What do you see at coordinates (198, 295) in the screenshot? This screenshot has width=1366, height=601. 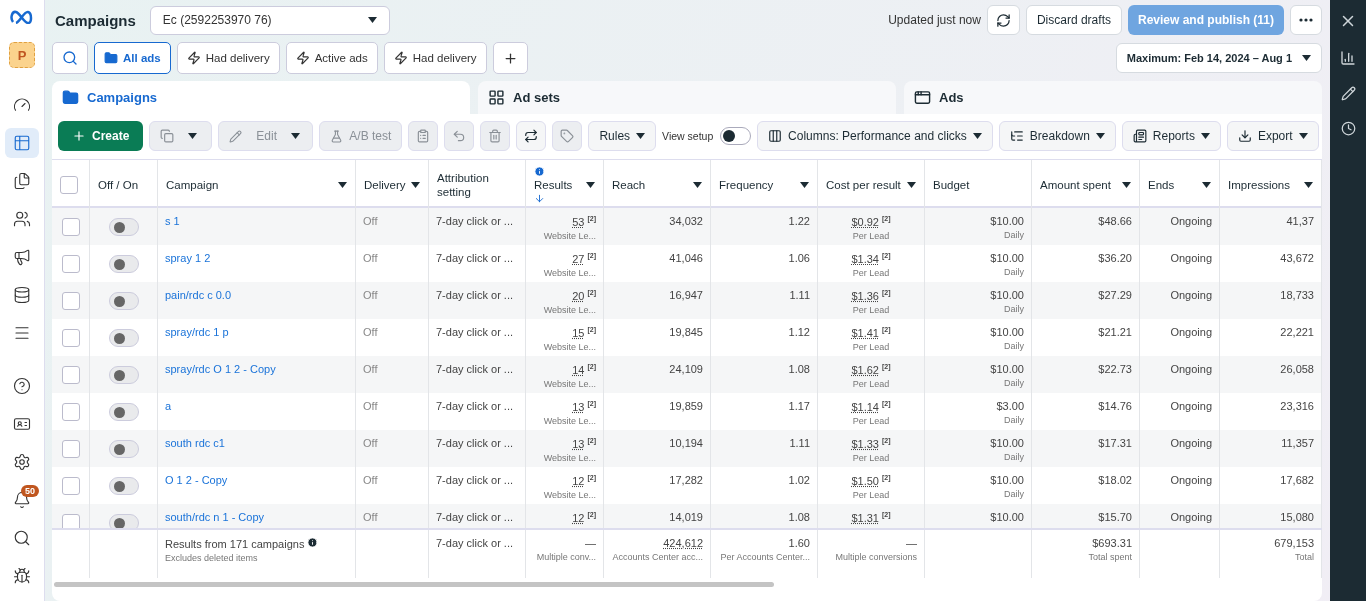 I see `campaign-link: pain/rdc c 0.0` at bounding box center [198, 295].